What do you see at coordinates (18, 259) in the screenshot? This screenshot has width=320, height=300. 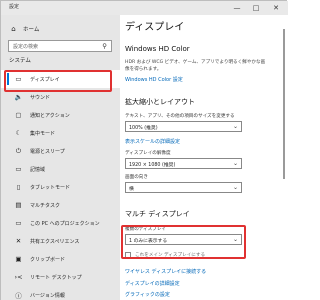 I see `clipboard-icon: ▣` at bounding box center [18, 259].